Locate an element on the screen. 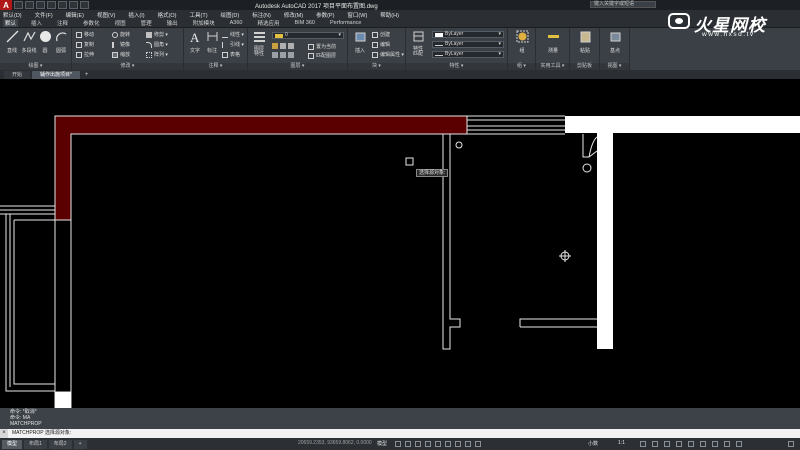 The height and width of the screenshot is (450, 800). menu-item: 默认(D) is located at coordinates (12, 15).